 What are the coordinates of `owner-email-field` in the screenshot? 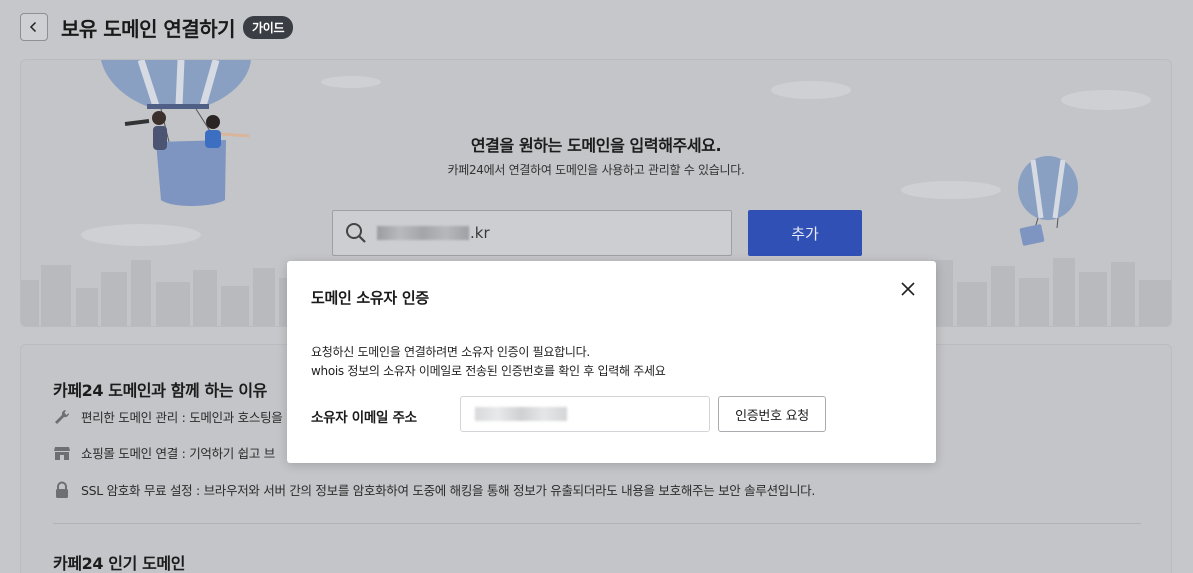 It's located at (585, 414).